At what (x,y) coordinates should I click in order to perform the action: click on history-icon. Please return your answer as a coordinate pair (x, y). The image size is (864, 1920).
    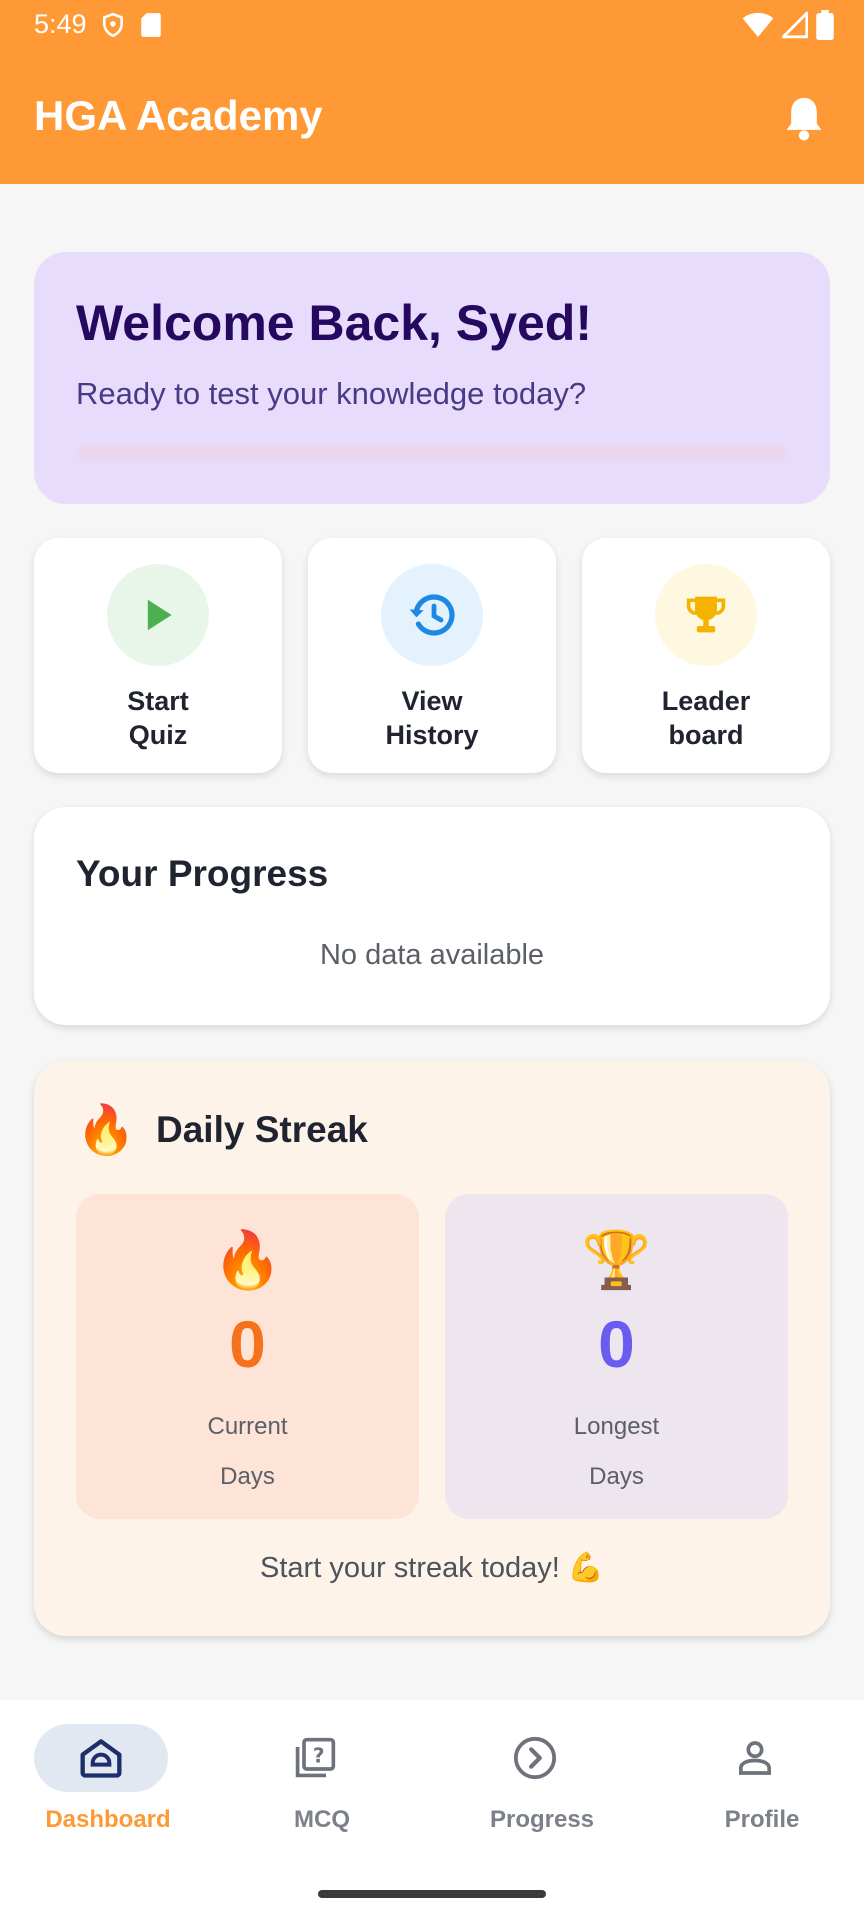
    Looking at the image, I should click on (432, 615).